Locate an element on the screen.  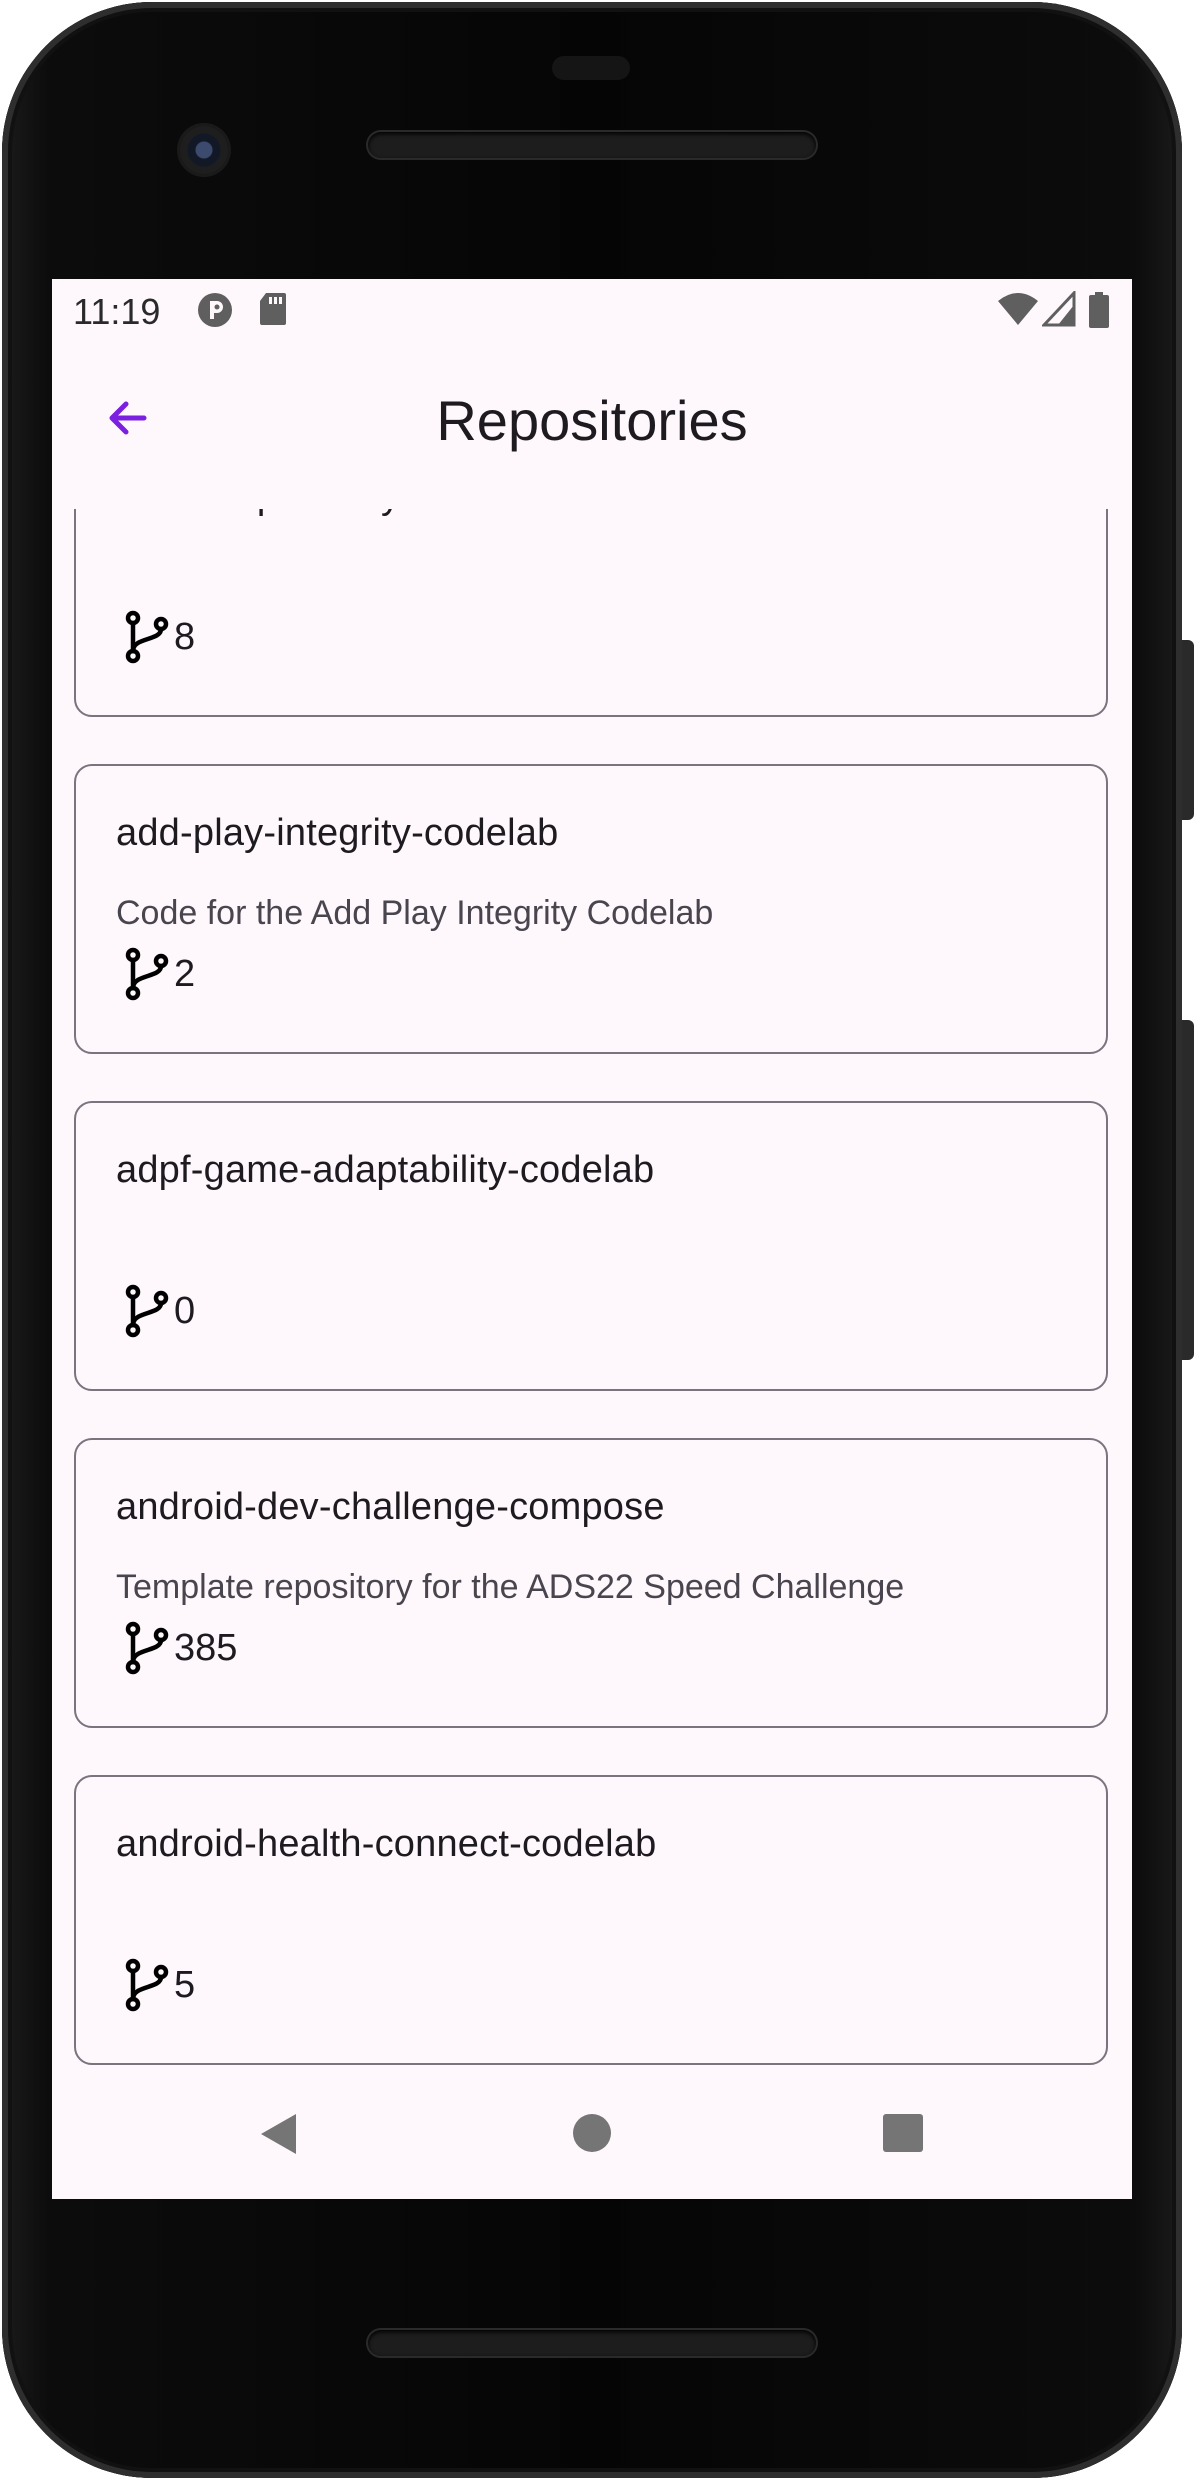
status-bar: 11:19 is located at coordinates (592, 310).